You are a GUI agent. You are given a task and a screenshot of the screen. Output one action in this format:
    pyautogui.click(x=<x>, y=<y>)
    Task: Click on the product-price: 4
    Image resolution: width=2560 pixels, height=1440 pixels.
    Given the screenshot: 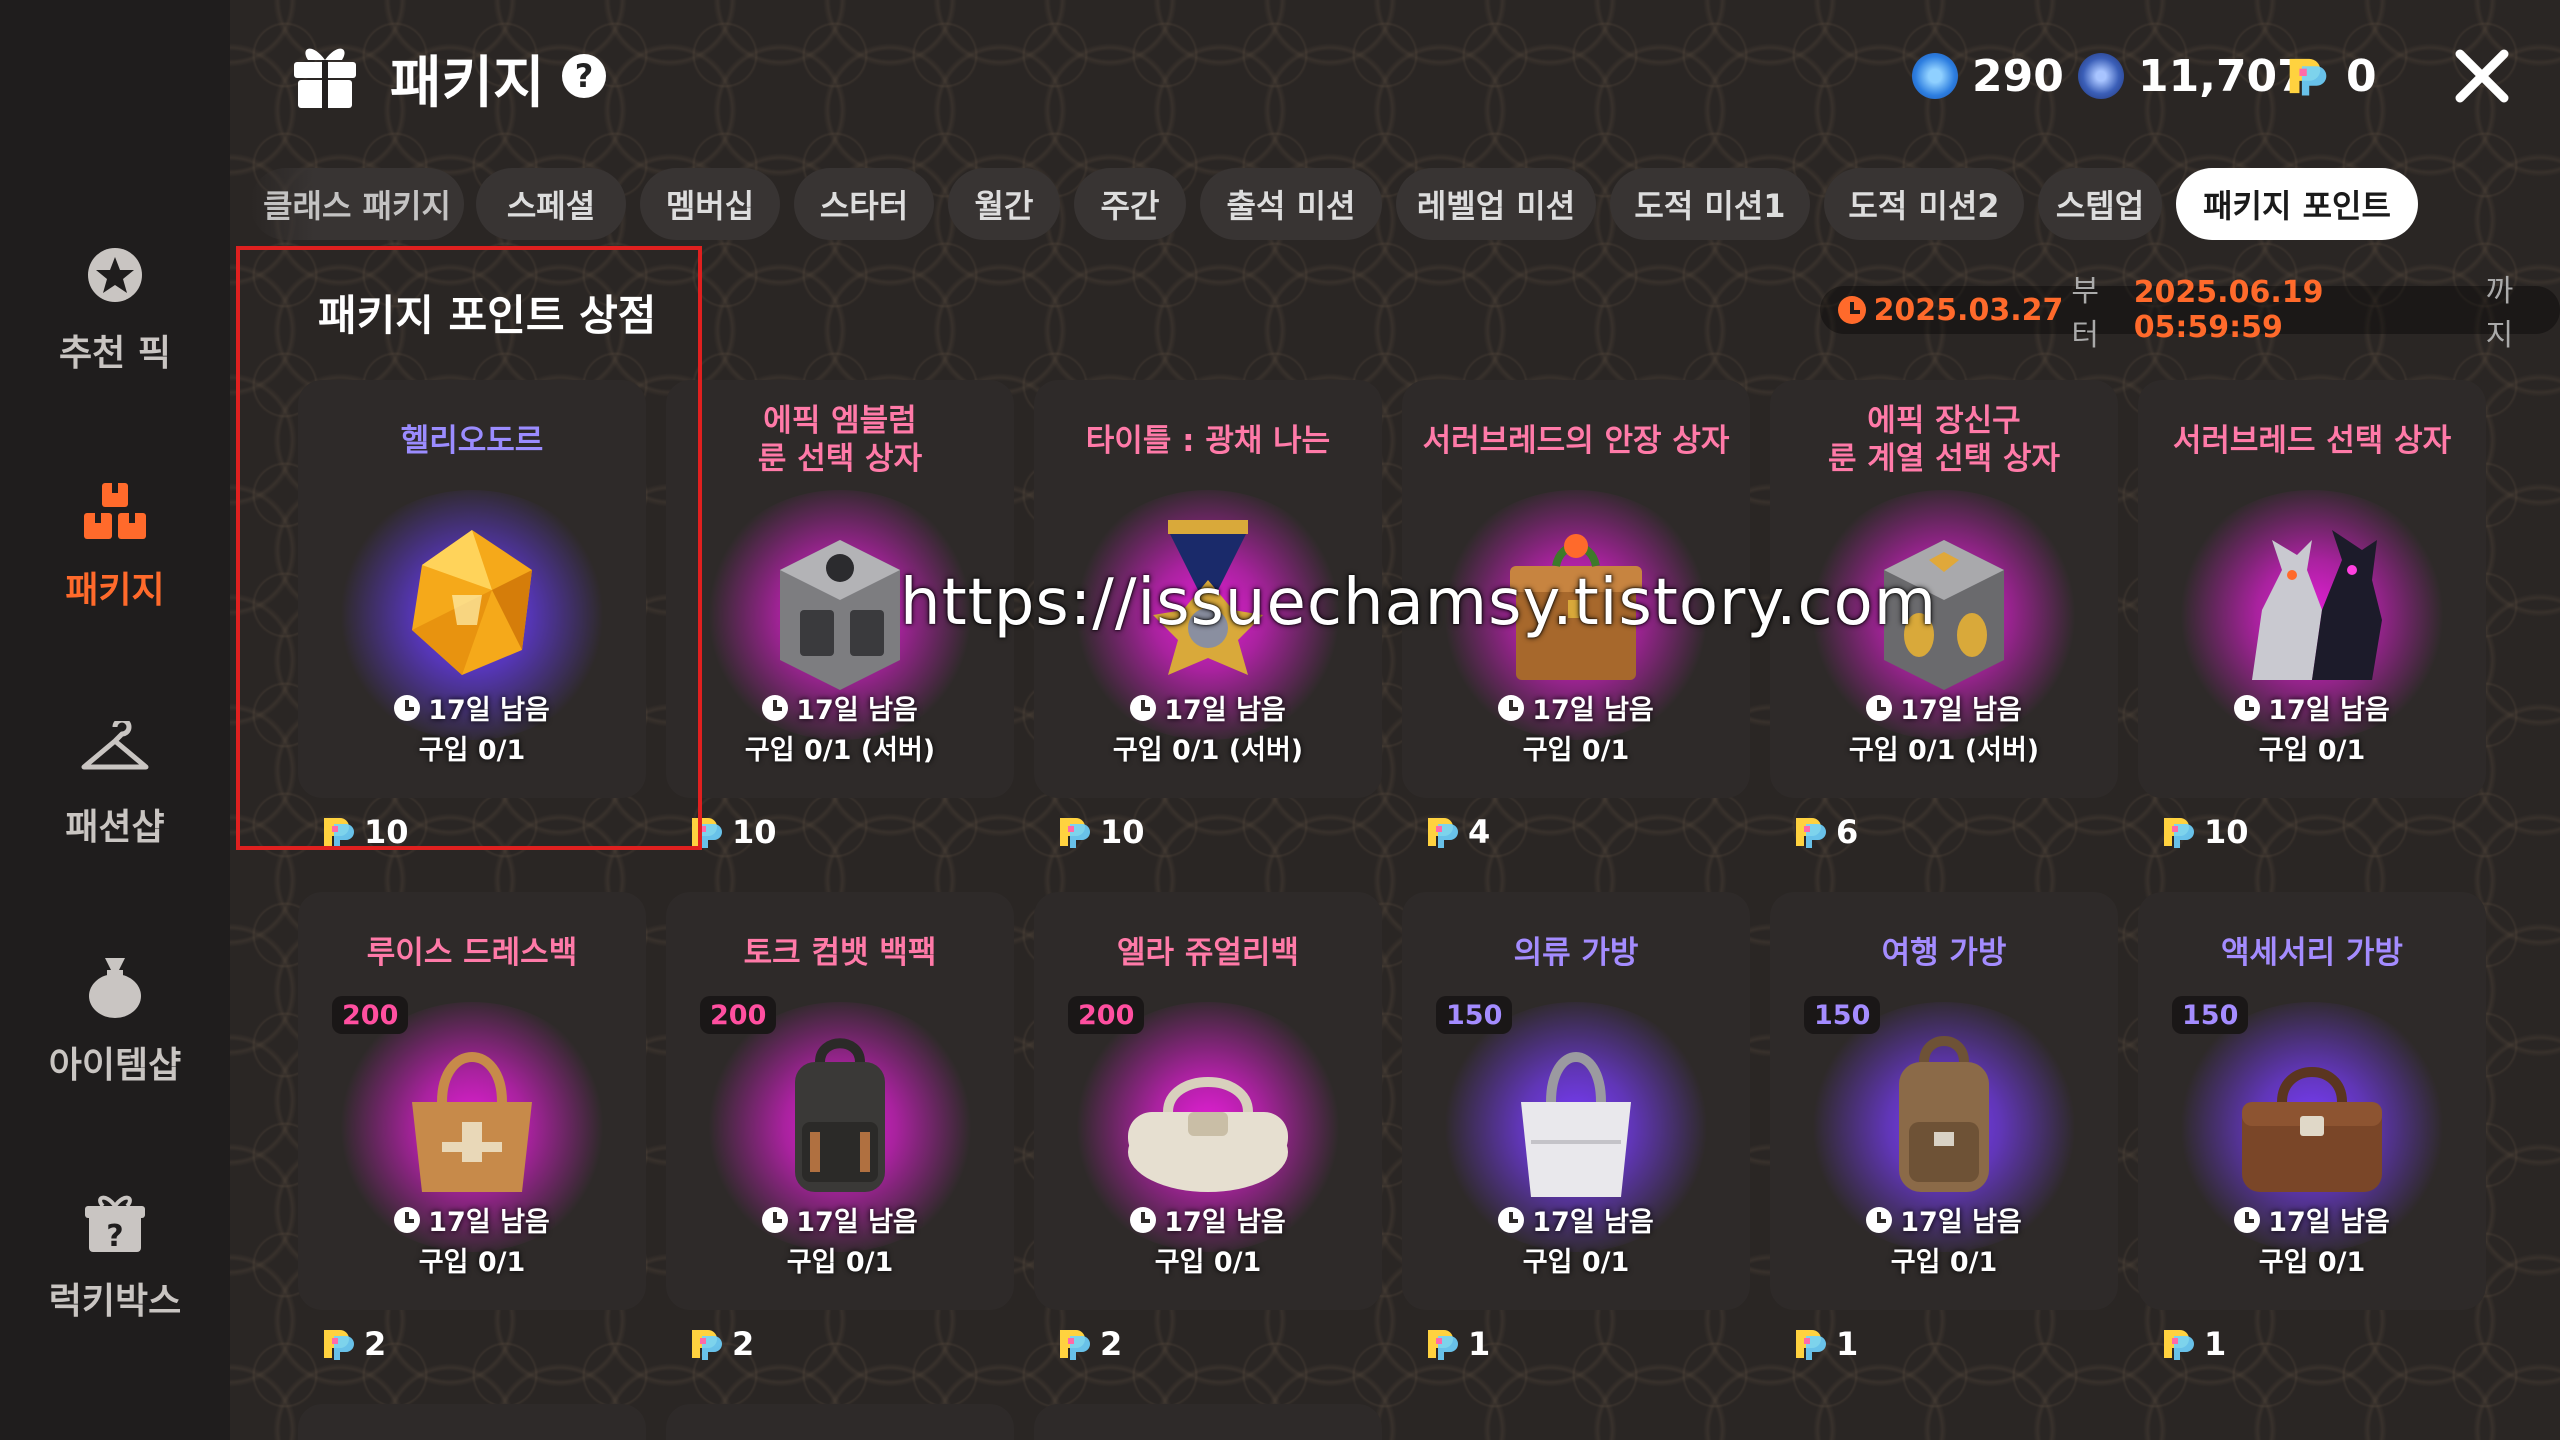 What is the action you would take?
    pyautogui.click(x=1457, y=832)
    